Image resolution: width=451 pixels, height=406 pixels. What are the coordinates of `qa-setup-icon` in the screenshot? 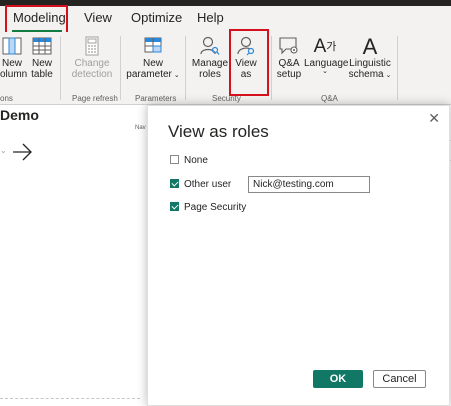 It's located at (288, 46).